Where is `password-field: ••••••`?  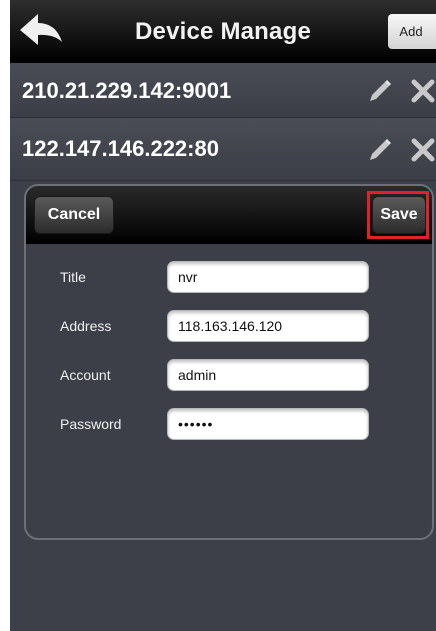
password-field: •••••• is located at coordinates (268, 424).